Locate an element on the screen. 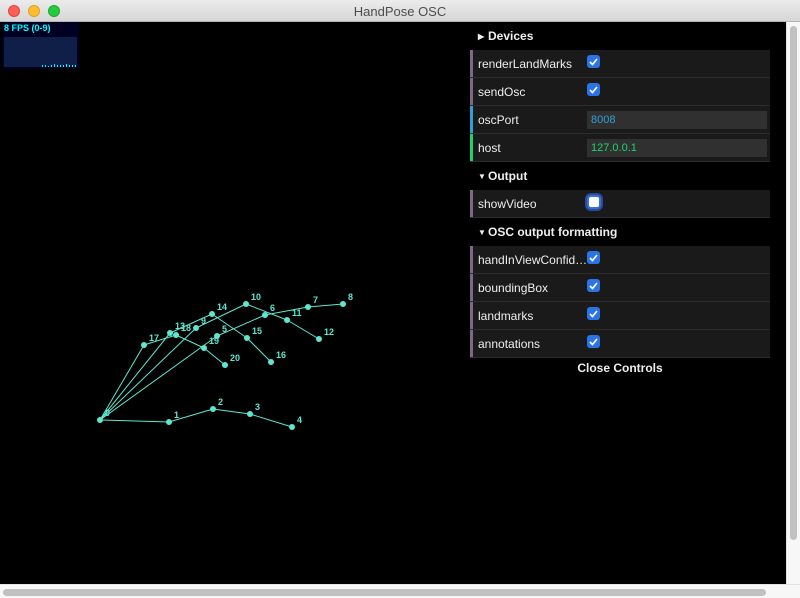  landmark-label-5: 5 is located at coordinates (224, 329).